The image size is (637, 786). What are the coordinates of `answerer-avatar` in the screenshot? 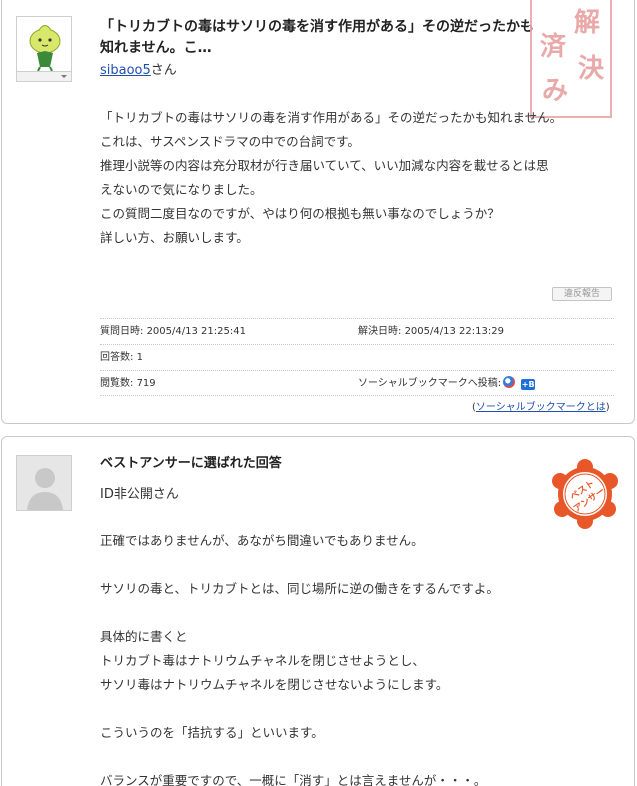 It's located at (44, 483).